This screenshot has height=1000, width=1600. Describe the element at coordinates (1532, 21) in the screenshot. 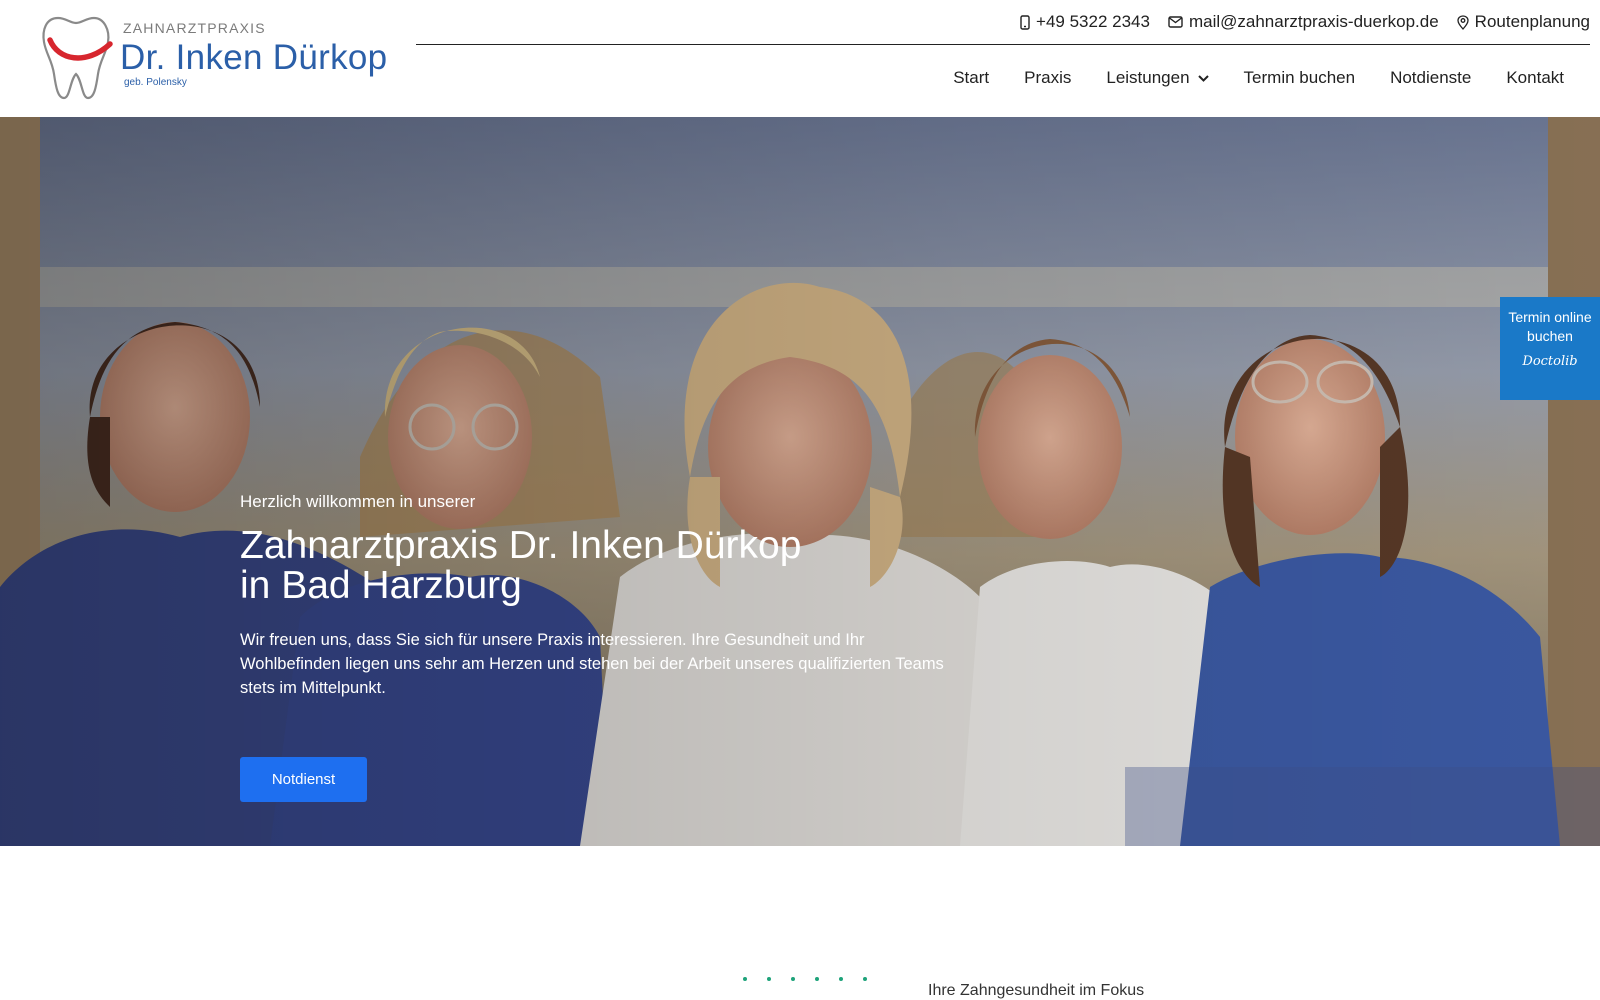

I see `route-label: Routenplanung` at that location.